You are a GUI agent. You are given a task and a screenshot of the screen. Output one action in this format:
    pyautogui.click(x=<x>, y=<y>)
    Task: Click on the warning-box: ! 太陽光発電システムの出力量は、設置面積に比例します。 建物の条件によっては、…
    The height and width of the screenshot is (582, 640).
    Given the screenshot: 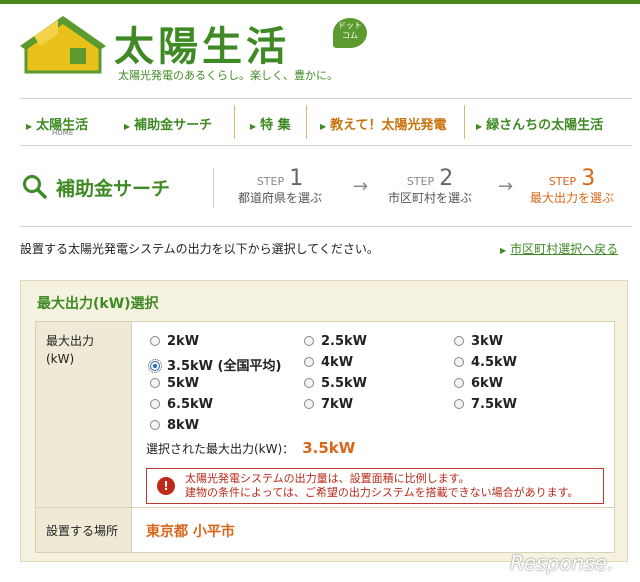 What is the action you would take?
    pyautogui.click(x=375, y=486)
    